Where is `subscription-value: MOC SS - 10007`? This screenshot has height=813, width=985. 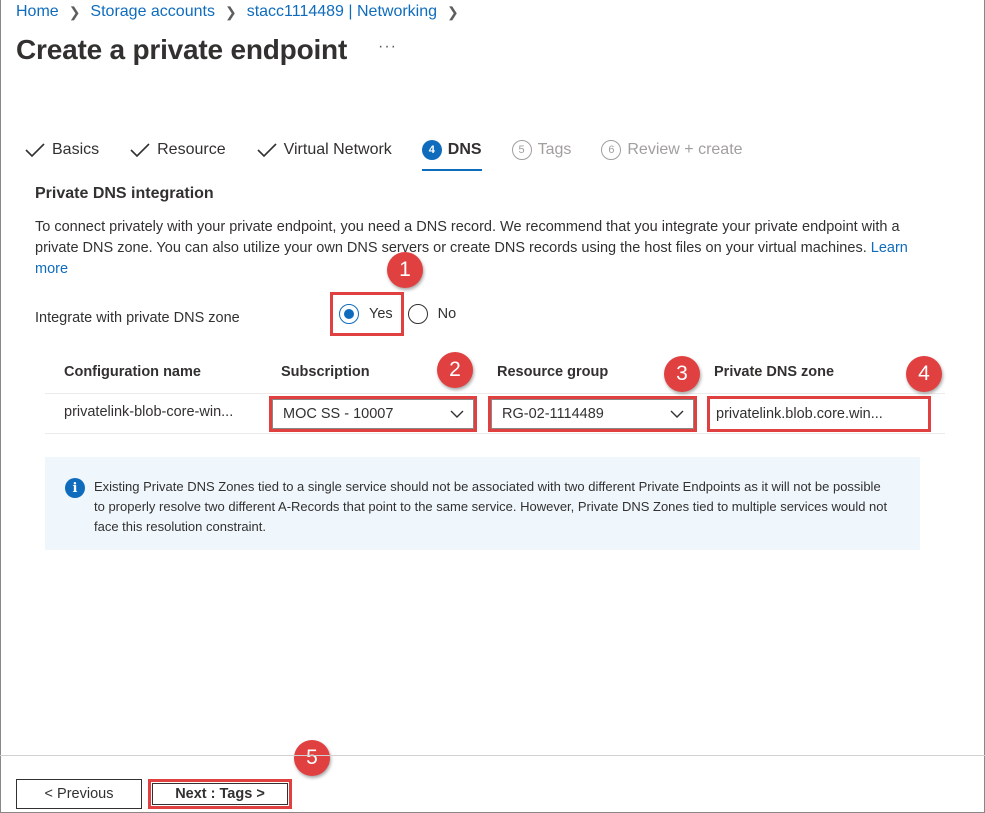 subscription-value: MOC SS - 10007 is located at coordinates (338, 414).